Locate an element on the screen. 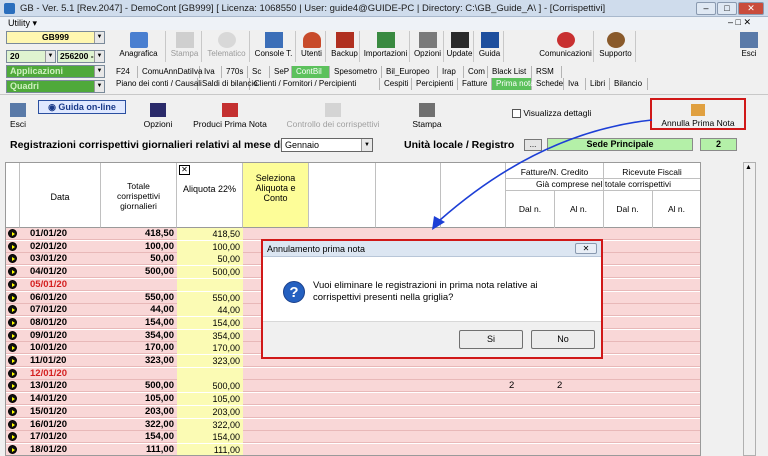 This screenshot has height=456, width=768. row-aliquota: 354,00 is located at coordinates (210, 335).